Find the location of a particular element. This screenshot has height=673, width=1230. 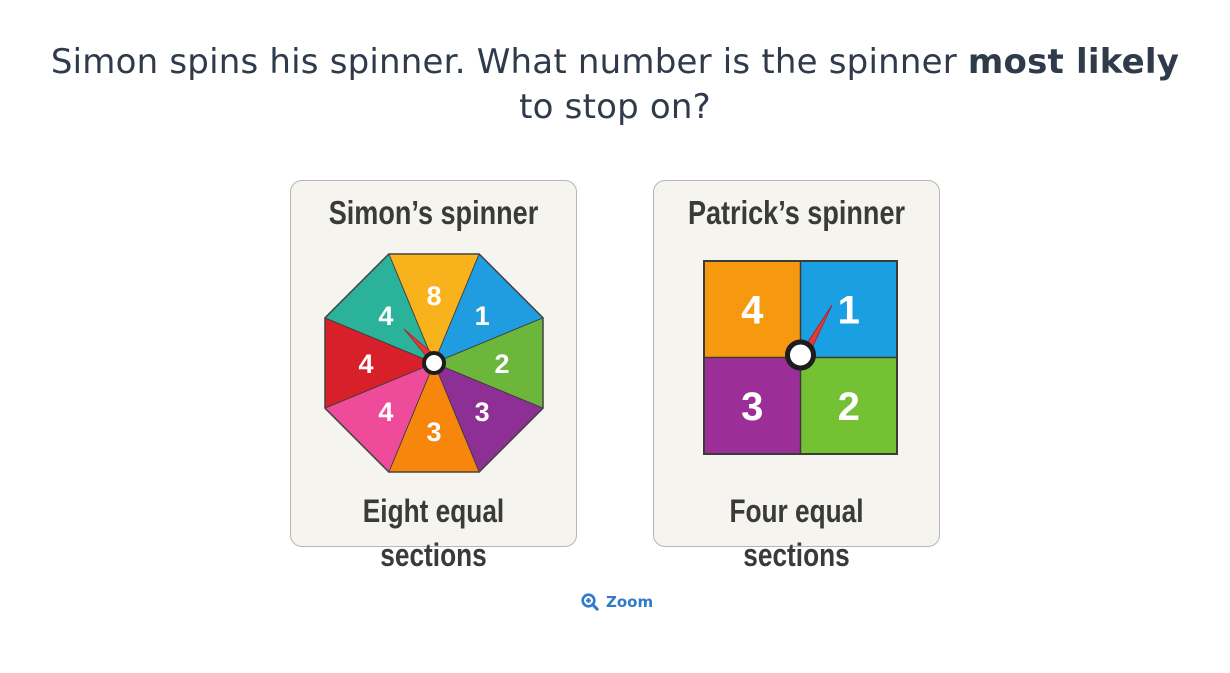

zoom-in-icon is located at coordinates (590, 602).